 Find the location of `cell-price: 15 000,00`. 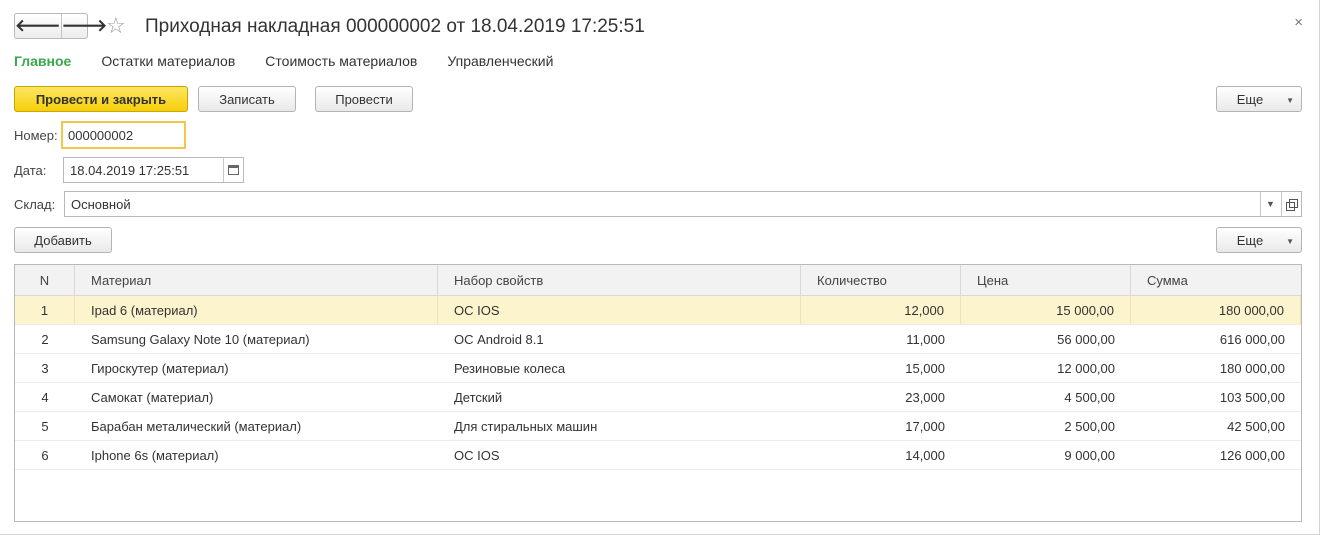

cell-price: 15 000,00 is located at coordinates (1046, 310).